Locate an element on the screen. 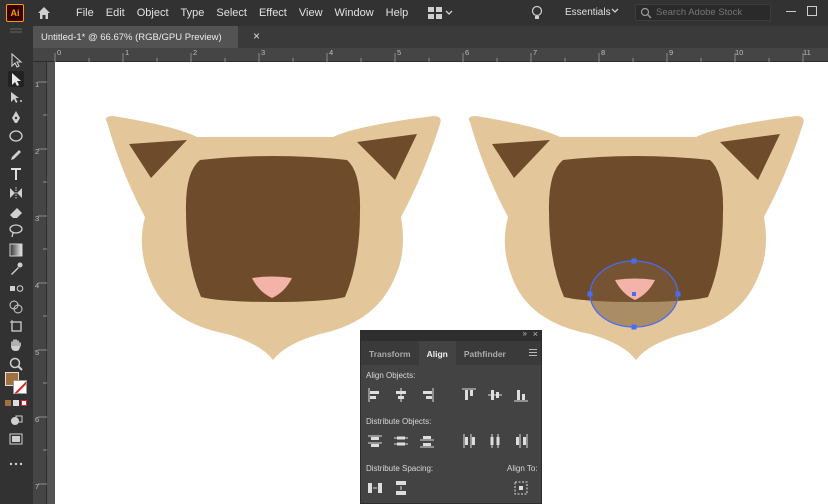 The width and height of the screenshot is (828, 504). shape-builder-tool-icon is located at coordinates (16, 307).